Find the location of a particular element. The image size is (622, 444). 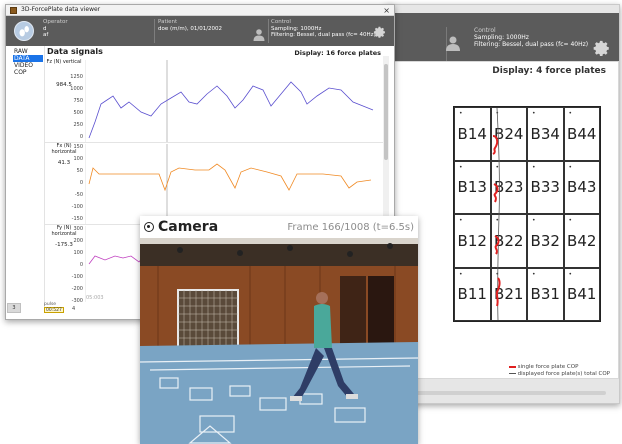

close-icon: × is located at coordinates (386, 10).